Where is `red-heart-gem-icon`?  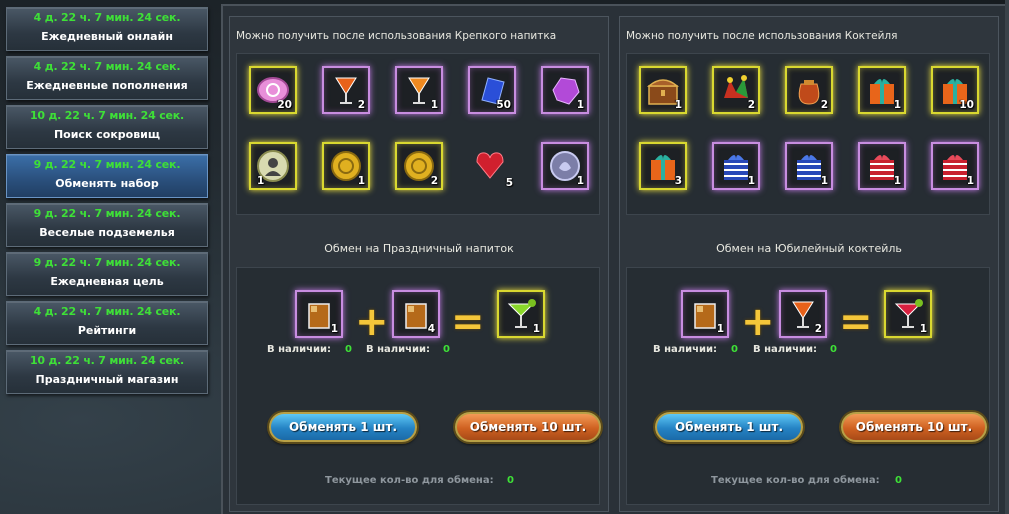 red-heart-gem-icon is located at coordinates (490, 165).